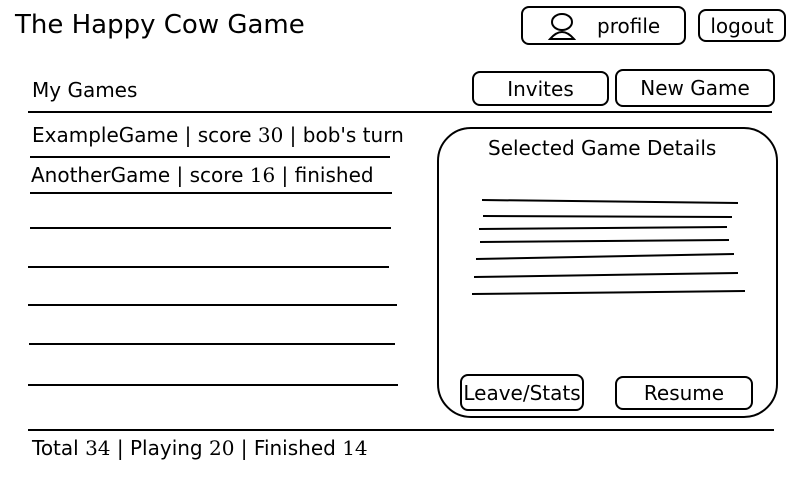 The width and height of the screenshot is (798, 487). Describe the element at coordinates (334, 175) in the screenshot. I see `game-status: finished` at that location.